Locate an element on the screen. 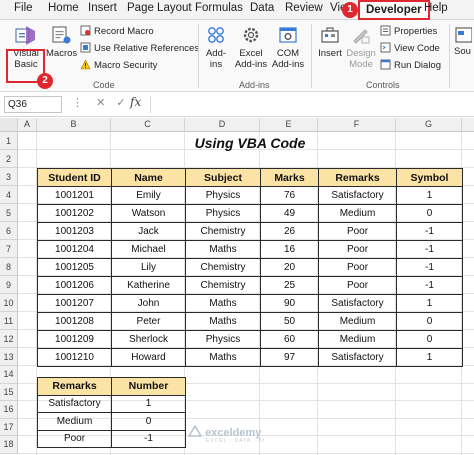 Image resolution: width=474 pixels, height=455 pixels. row-header: 3 is located at coordinates (9, 177).